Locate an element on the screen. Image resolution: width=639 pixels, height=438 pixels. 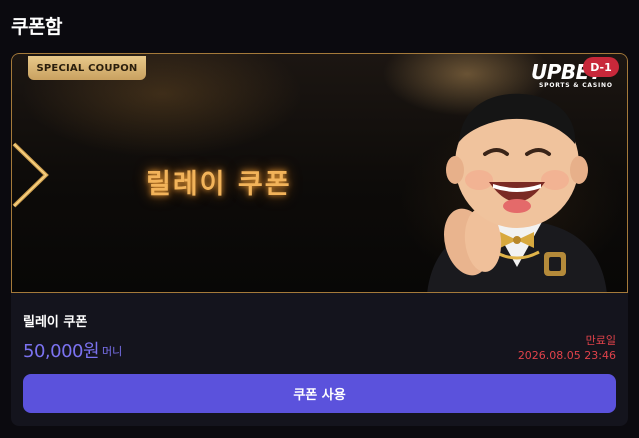
expiry-date: 2026.08.05 23:46 is located at coordinates (566, 355).